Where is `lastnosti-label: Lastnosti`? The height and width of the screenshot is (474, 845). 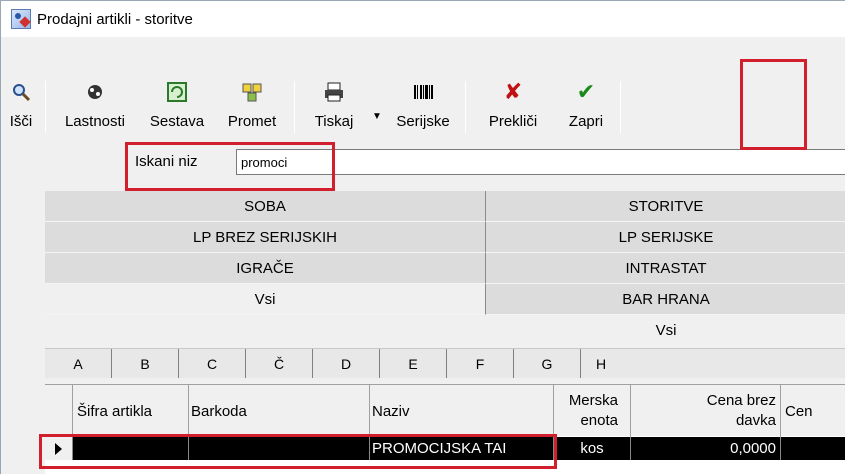
lastnosti-label: Lastnosti is located at coordinates (95, 121).